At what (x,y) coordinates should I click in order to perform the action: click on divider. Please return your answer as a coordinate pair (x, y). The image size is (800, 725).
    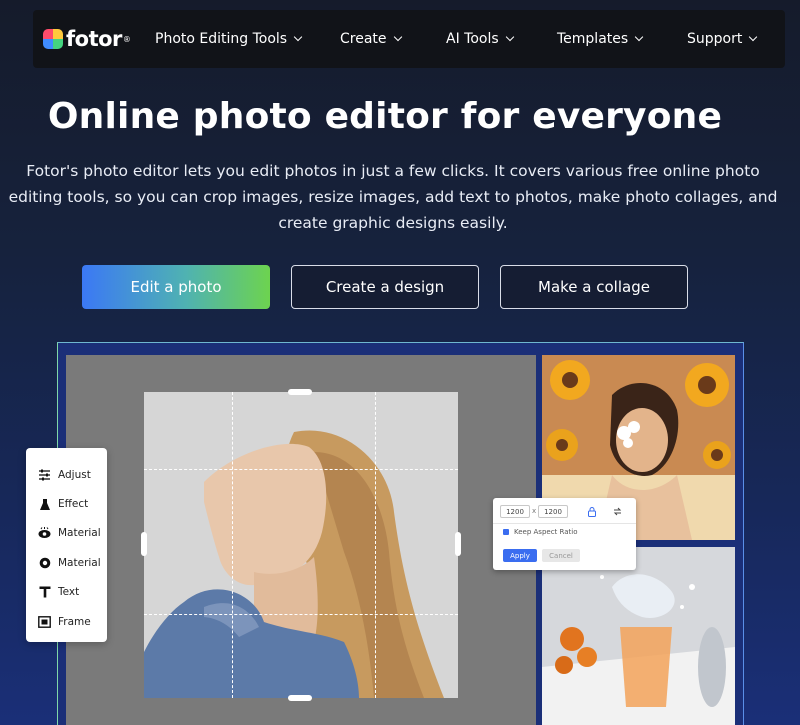
    Looking at the image, I should click on (564, 523).